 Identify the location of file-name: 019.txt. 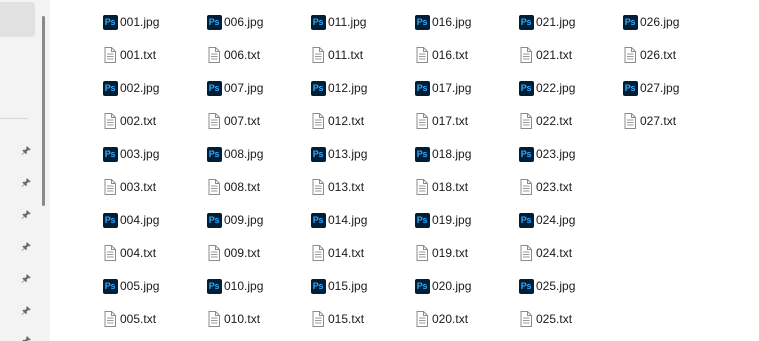
(450, 253).